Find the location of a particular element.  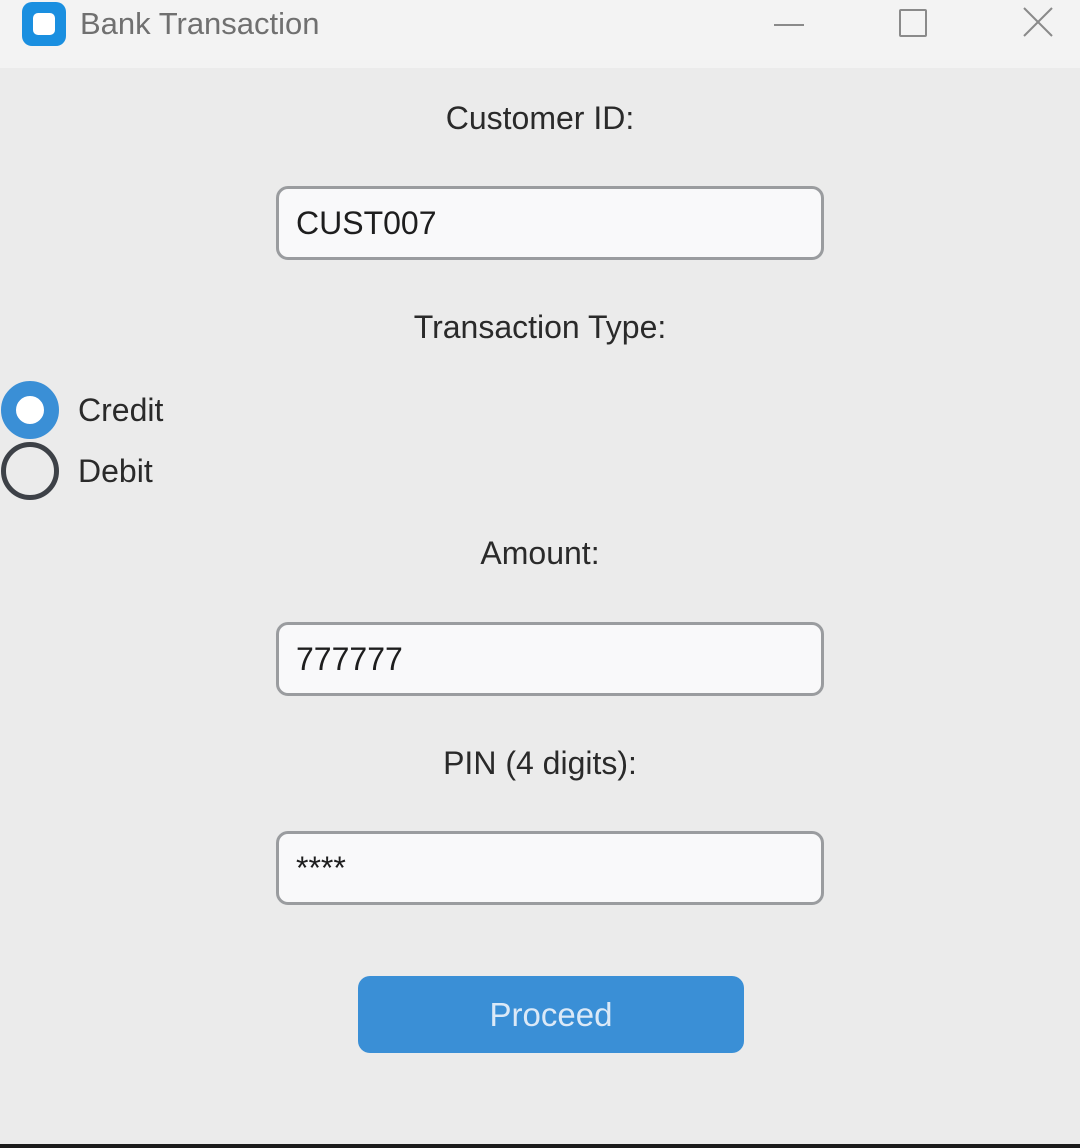

title-bar: Bank Transaction is located at coordinates (540, 34).